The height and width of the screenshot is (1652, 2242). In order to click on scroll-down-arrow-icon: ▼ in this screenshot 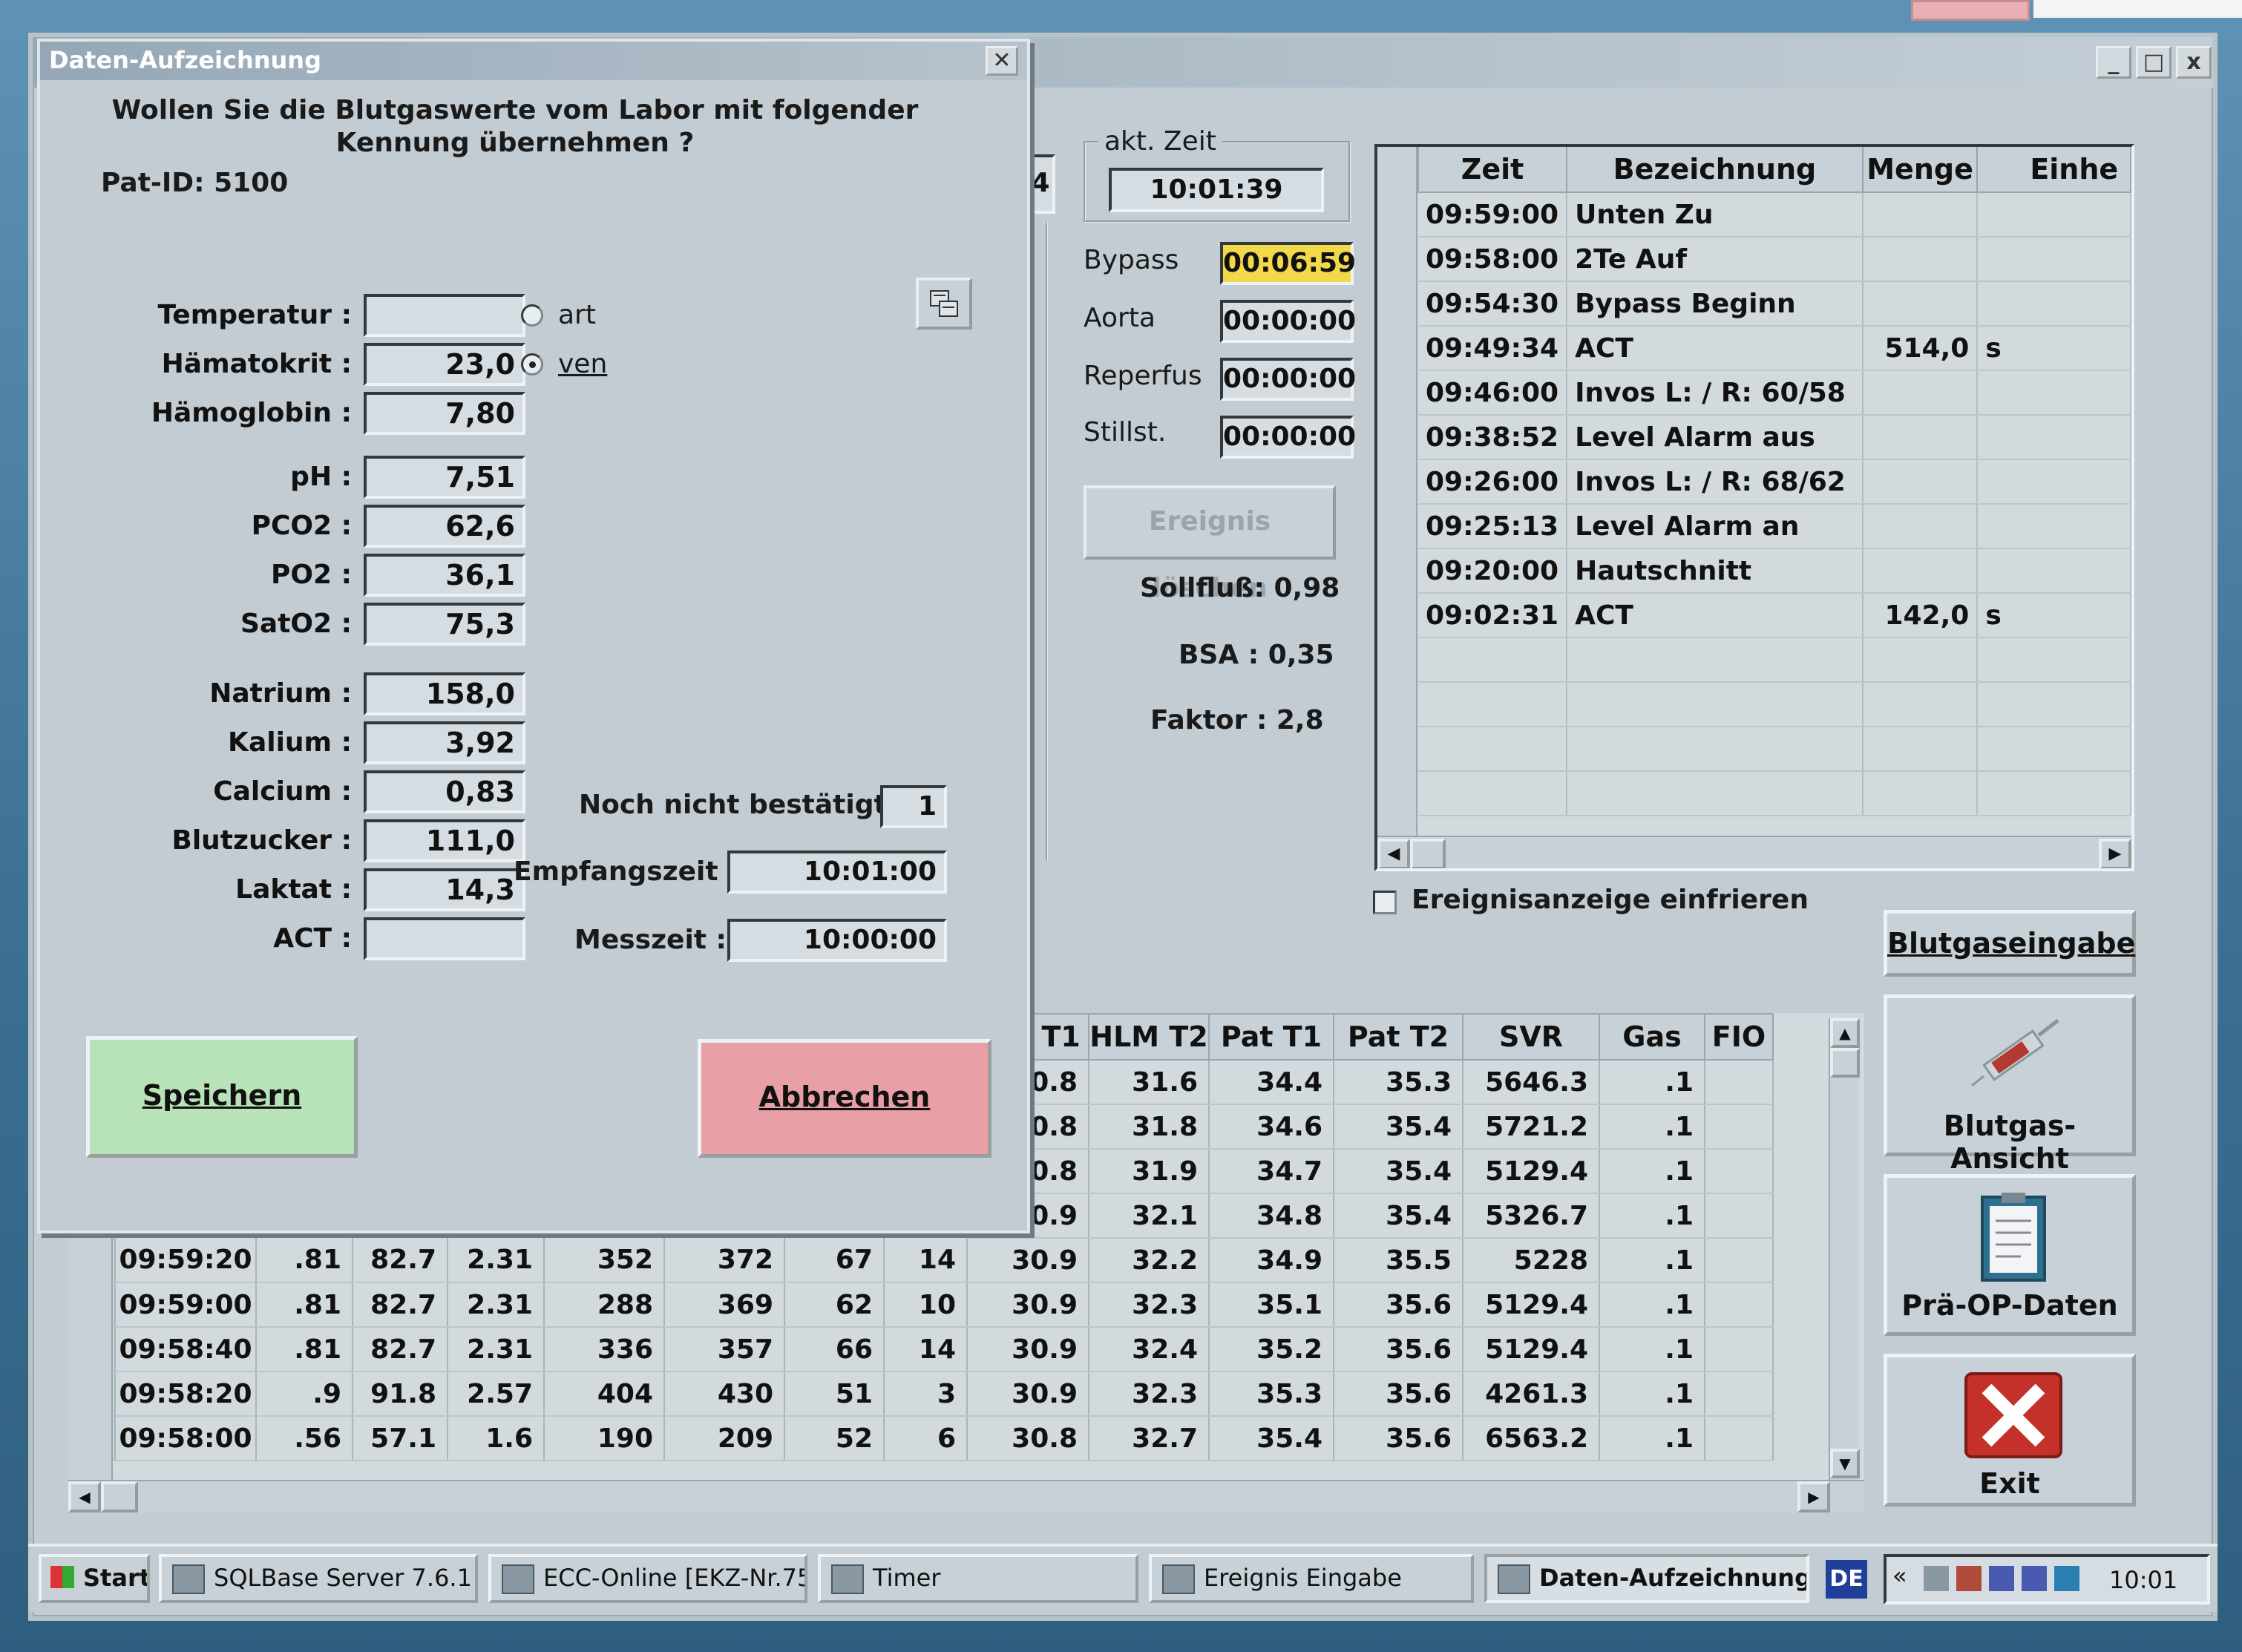, I will do `click(1845, 1463)`.